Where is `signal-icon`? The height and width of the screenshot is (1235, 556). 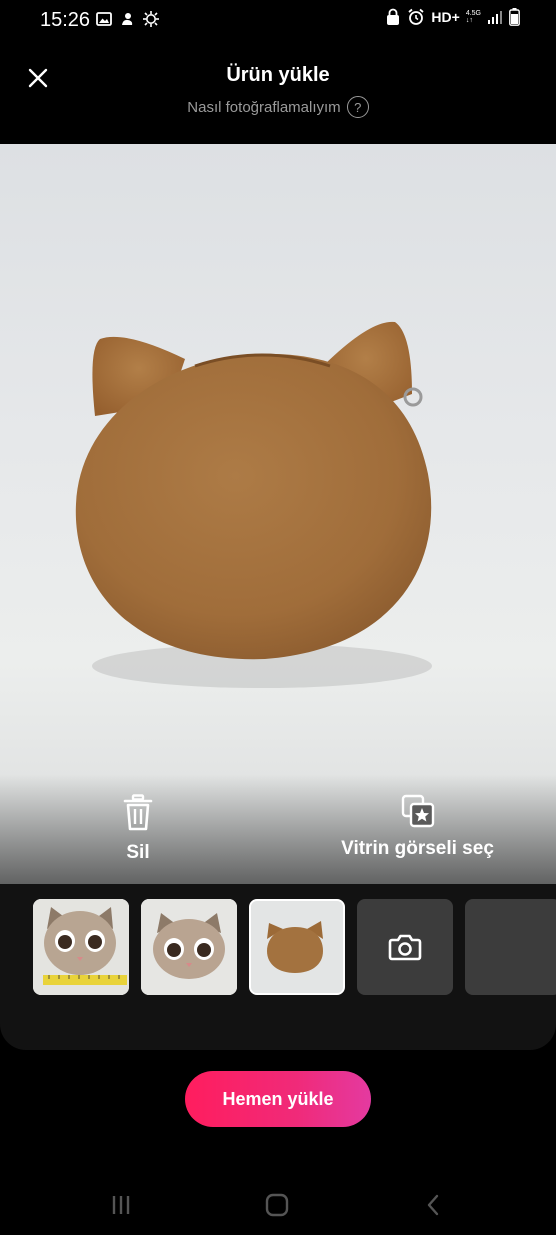
signal-icon is located at coordinates (495, 17).